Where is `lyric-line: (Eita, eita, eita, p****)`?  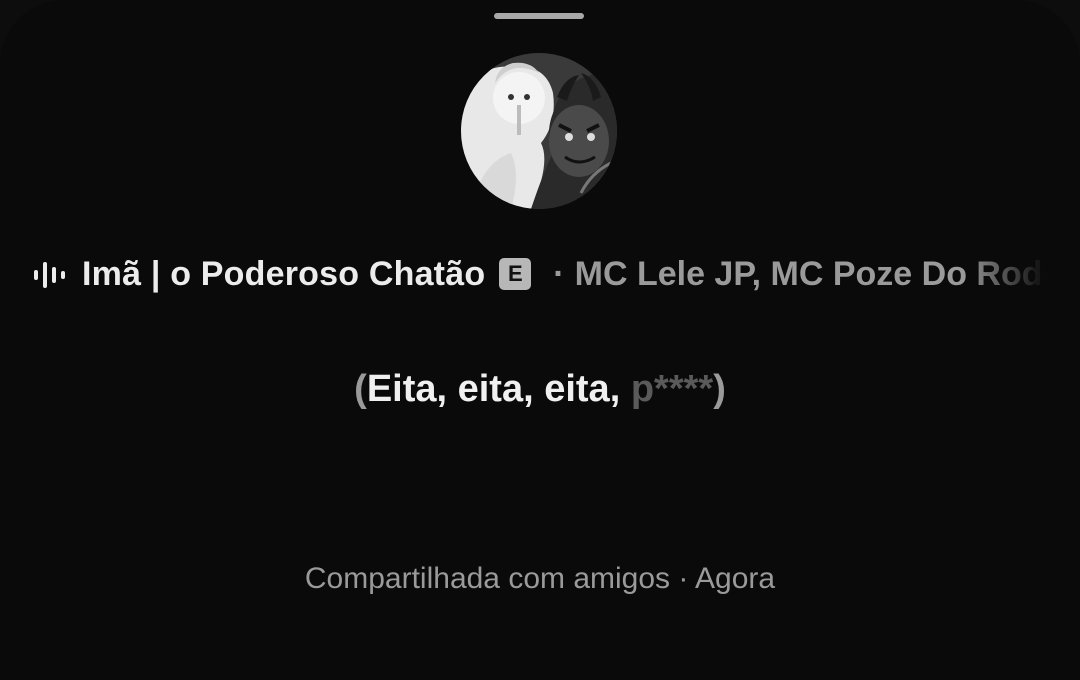
lyric-line: (Eita, eita, eita, p****) is located at coordinates (540, 389).